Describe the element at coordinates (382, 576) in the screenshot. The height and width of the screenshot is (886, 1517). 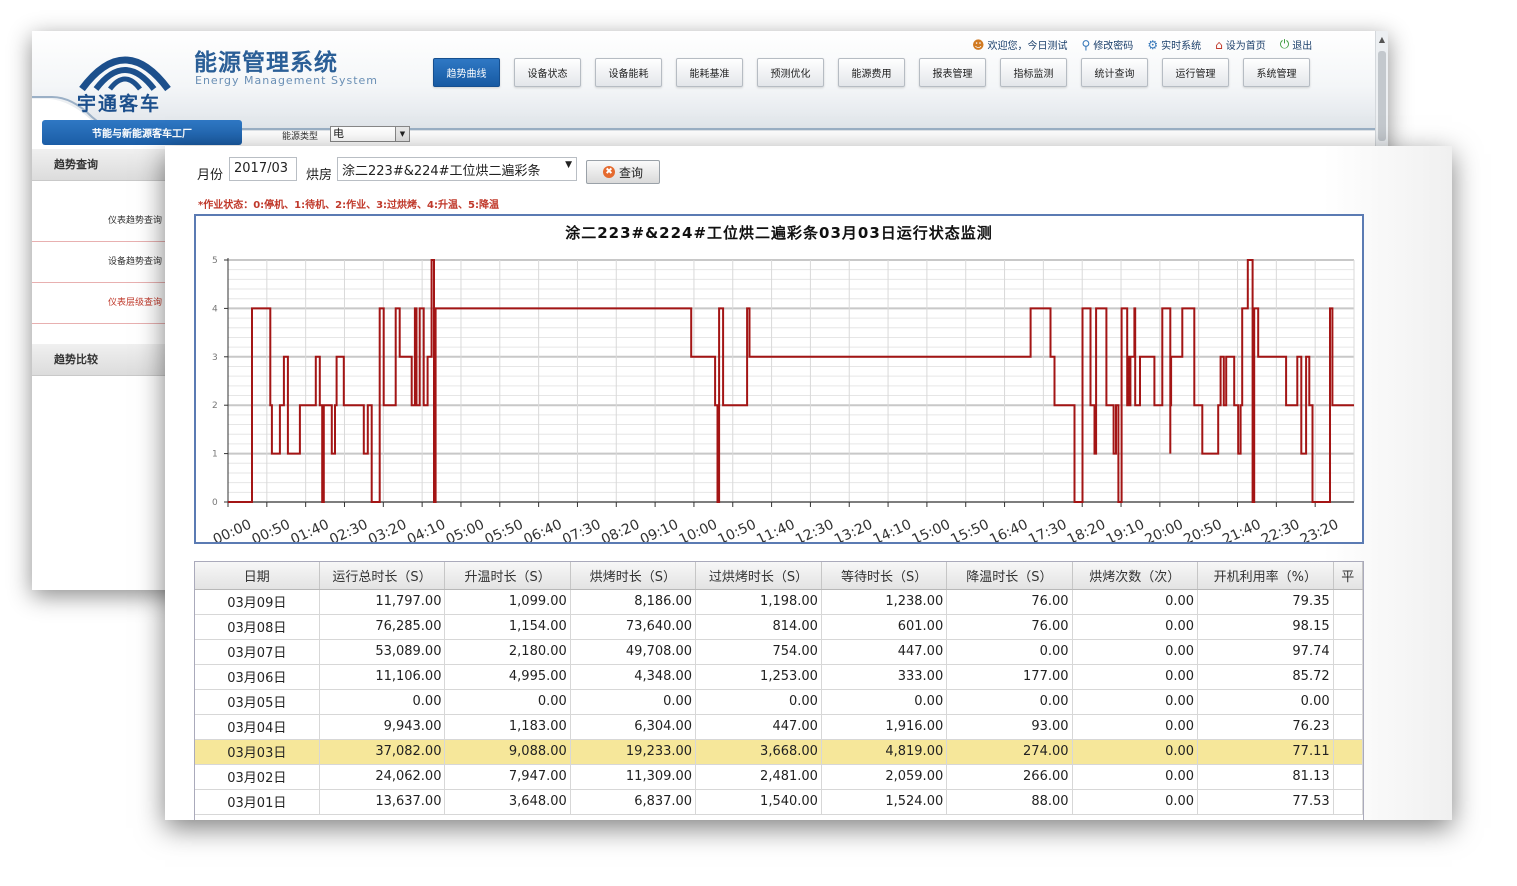
I see `table-header-cell: 运行总时长（S）` at that location.